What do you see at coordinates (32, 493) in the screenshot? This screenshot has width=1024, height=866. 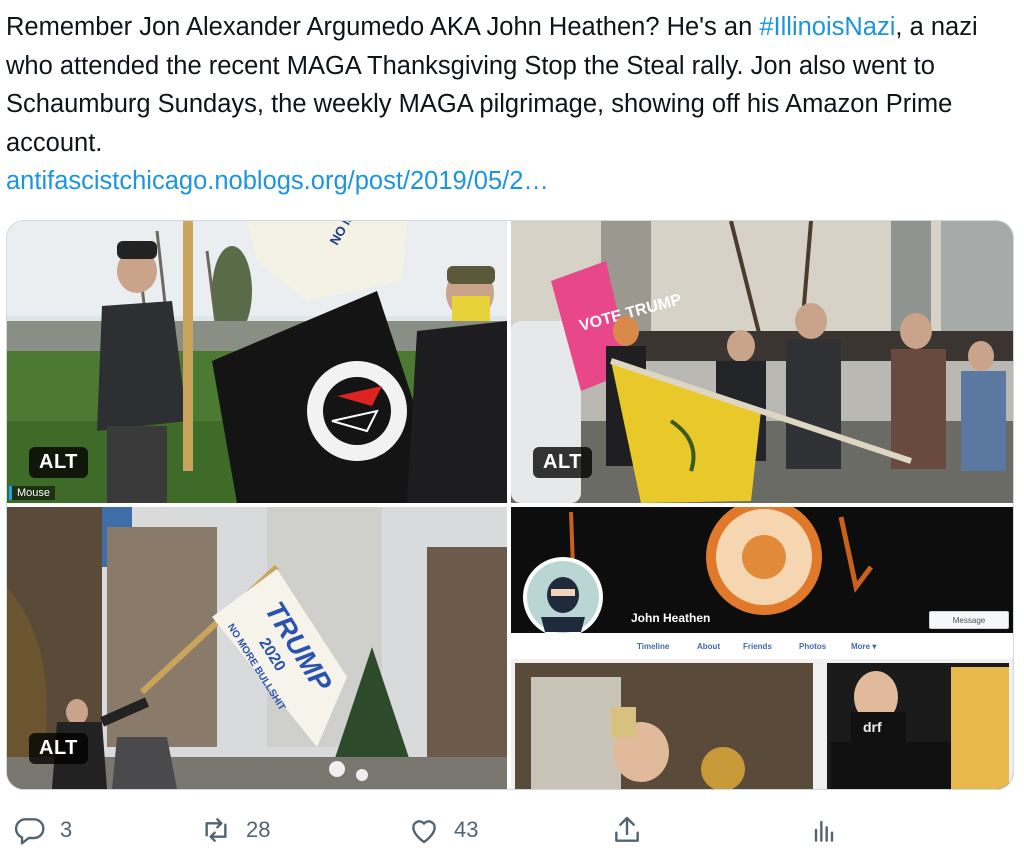 I see `photo1-caption: Mouse` at bounding box center [32, 493].